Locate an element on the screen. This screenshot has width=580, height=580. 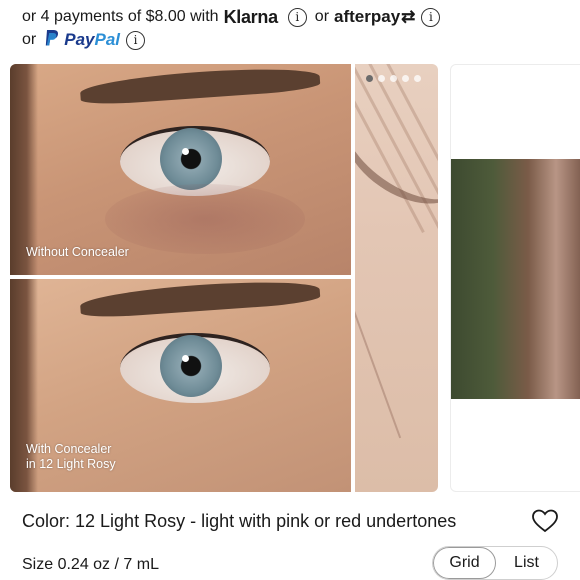
next-photo-blurred is located at coordinates (515, 279).